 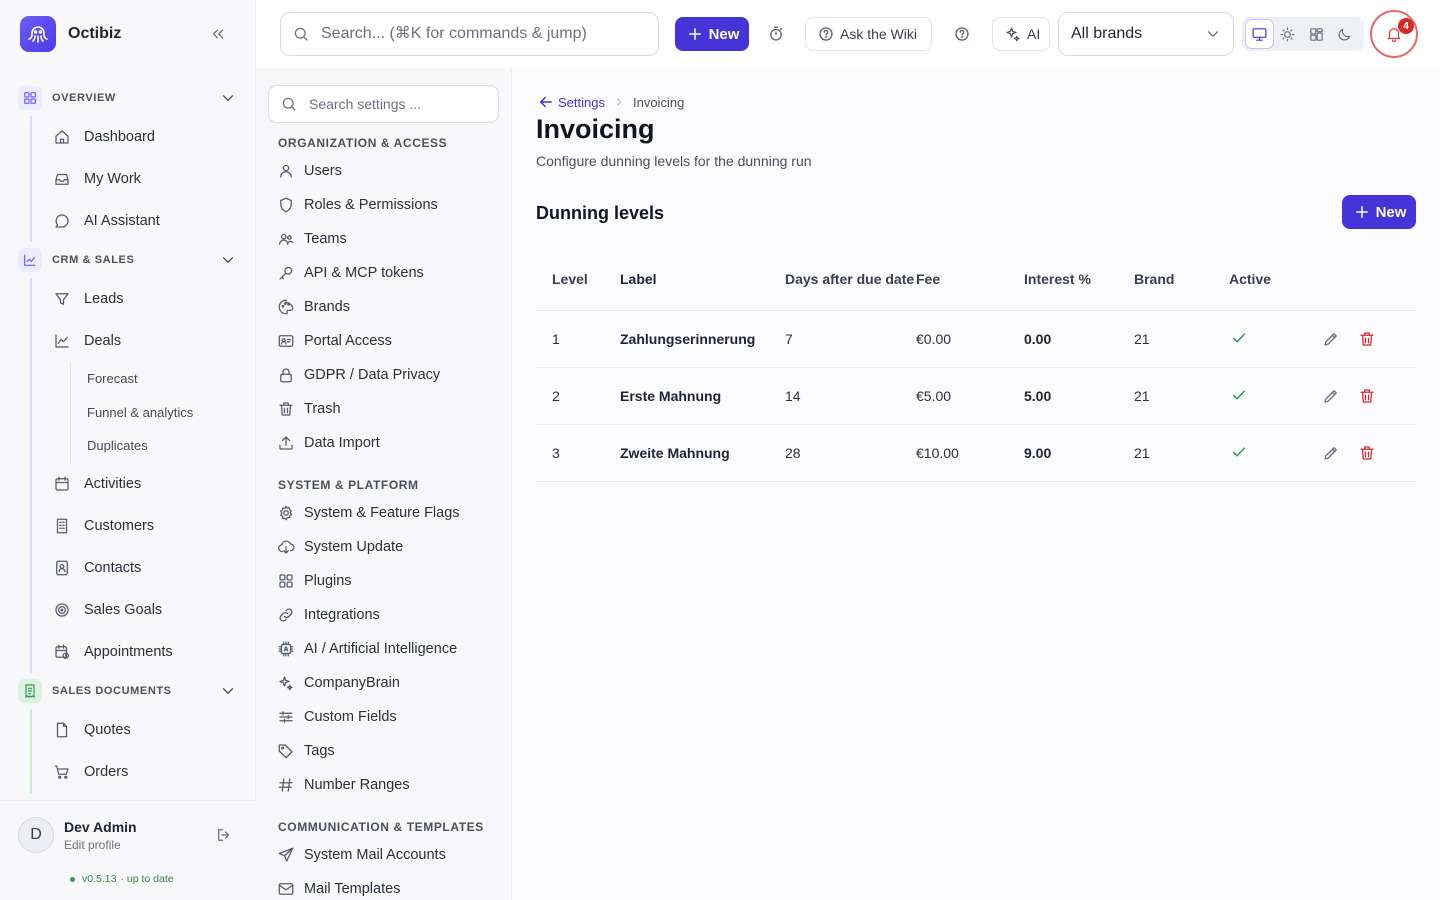 I want to click on settings-item-companybrain: CompanyBrain, so click(x=383, y=683).